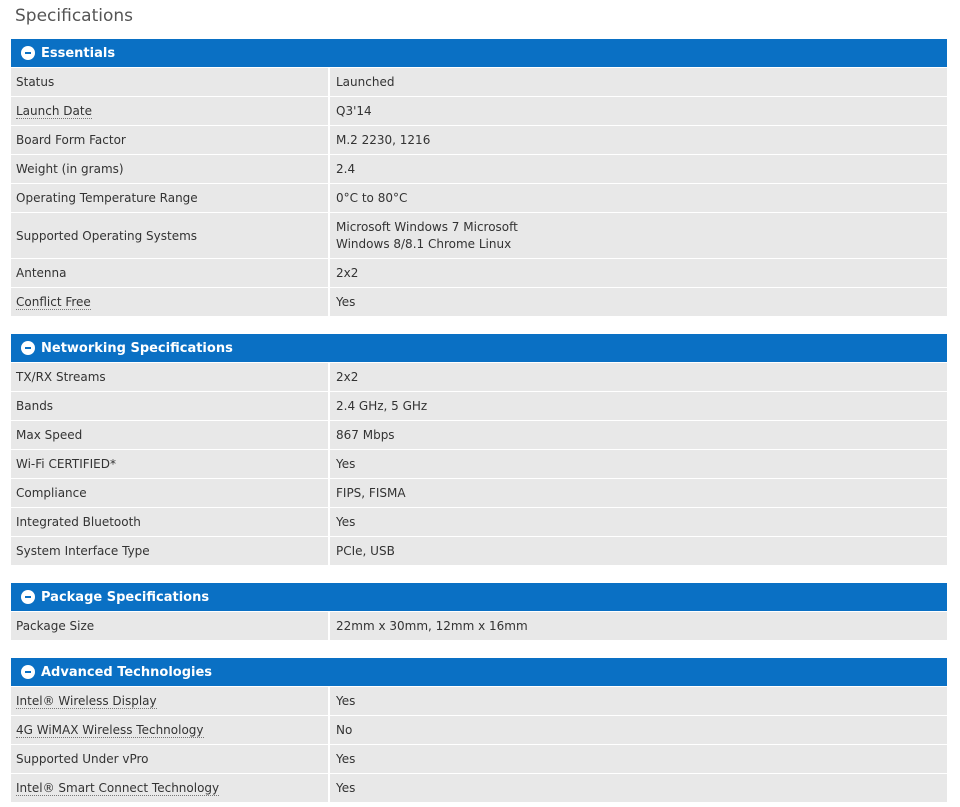 Image resolution: width=960 pixels, height=807 pixels. I want to click on spec-label-text: Compliance, so click(51, 493).